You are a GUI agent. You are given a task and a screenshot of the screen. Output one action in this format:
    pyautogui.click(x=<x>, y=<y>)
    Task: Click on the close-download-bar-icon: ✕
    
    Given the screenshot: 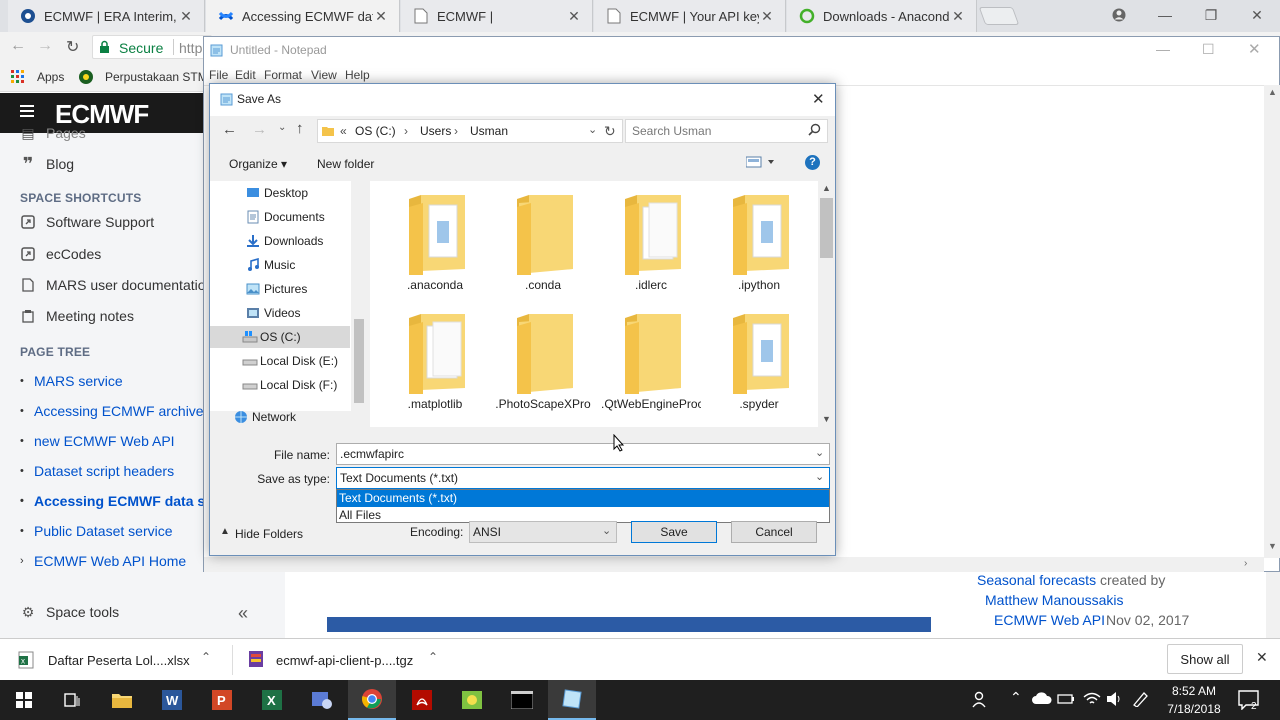 What is the action you would take?
    pyautogui.click(x=1262, y=657)
    